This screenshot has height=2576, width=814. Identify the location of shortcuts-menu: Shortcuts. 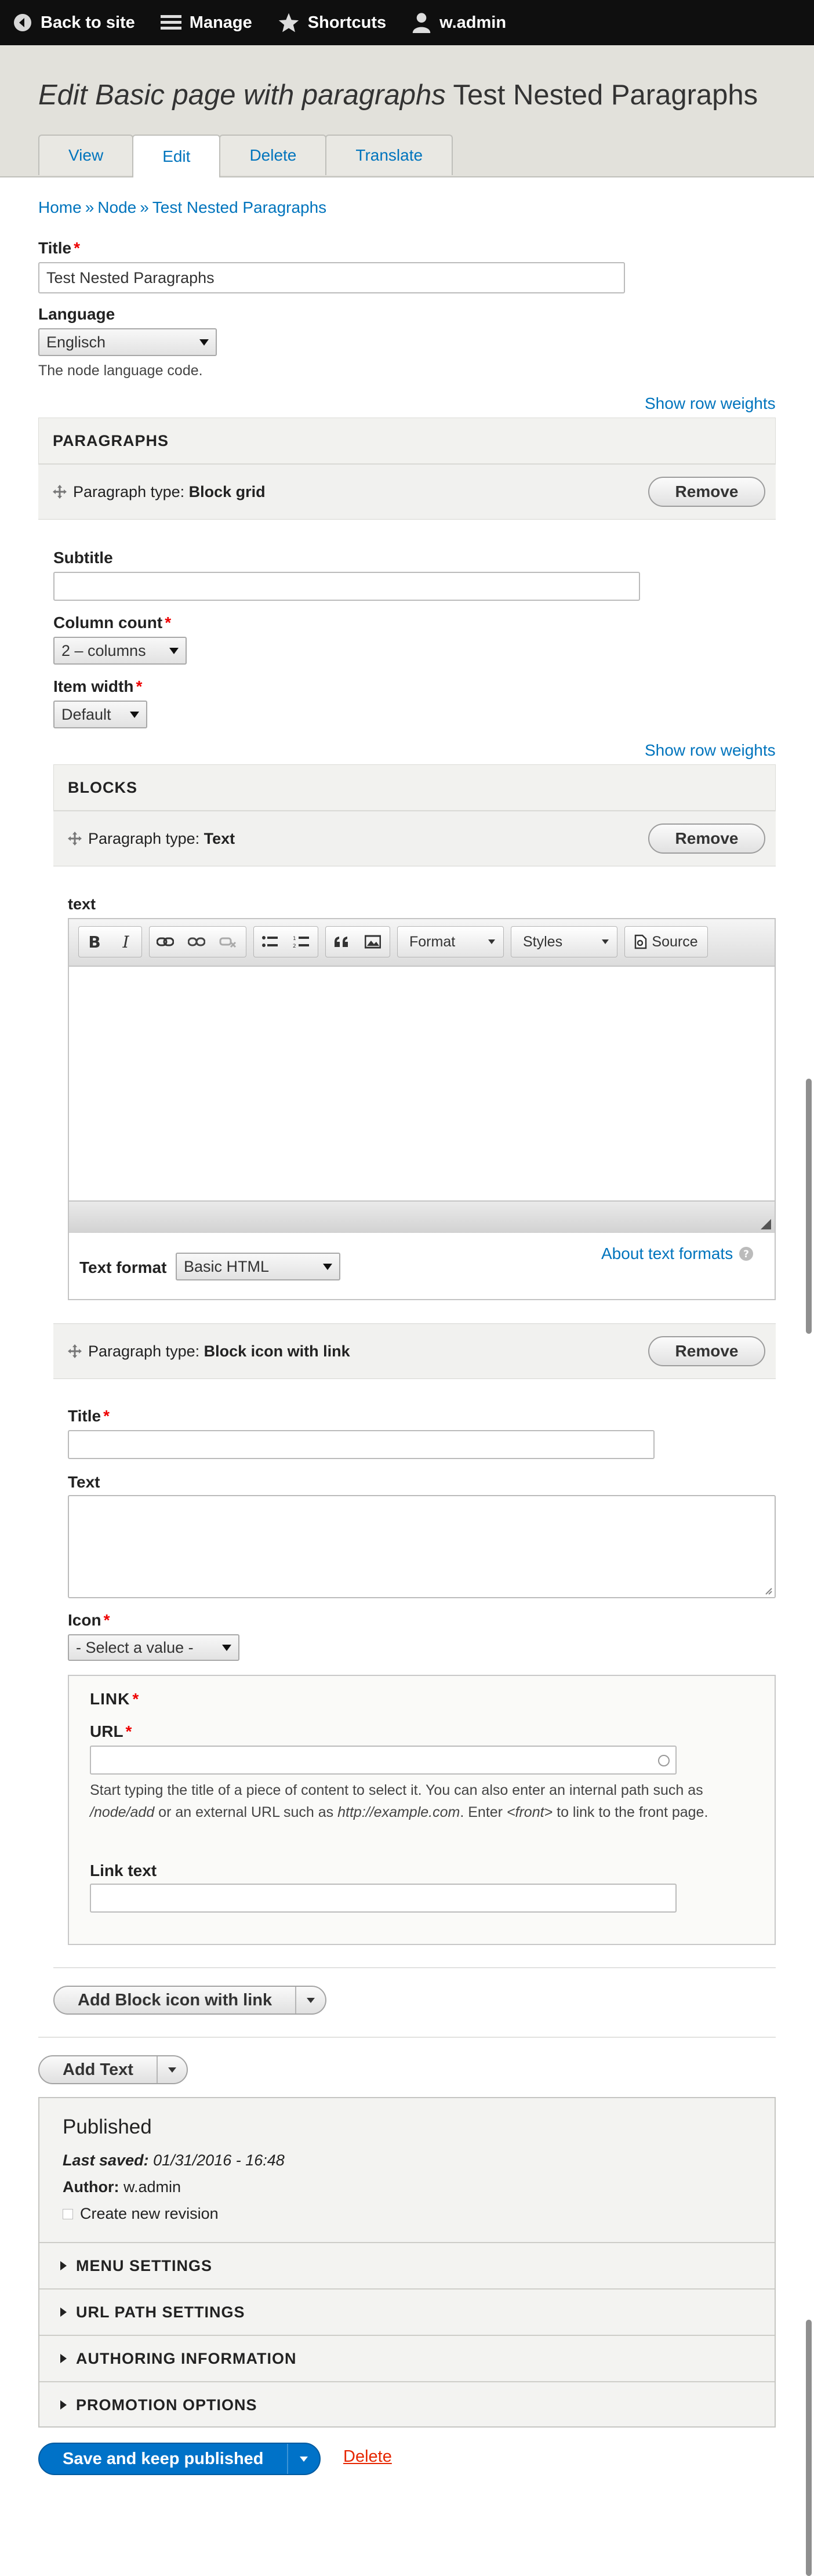
(332, 22).